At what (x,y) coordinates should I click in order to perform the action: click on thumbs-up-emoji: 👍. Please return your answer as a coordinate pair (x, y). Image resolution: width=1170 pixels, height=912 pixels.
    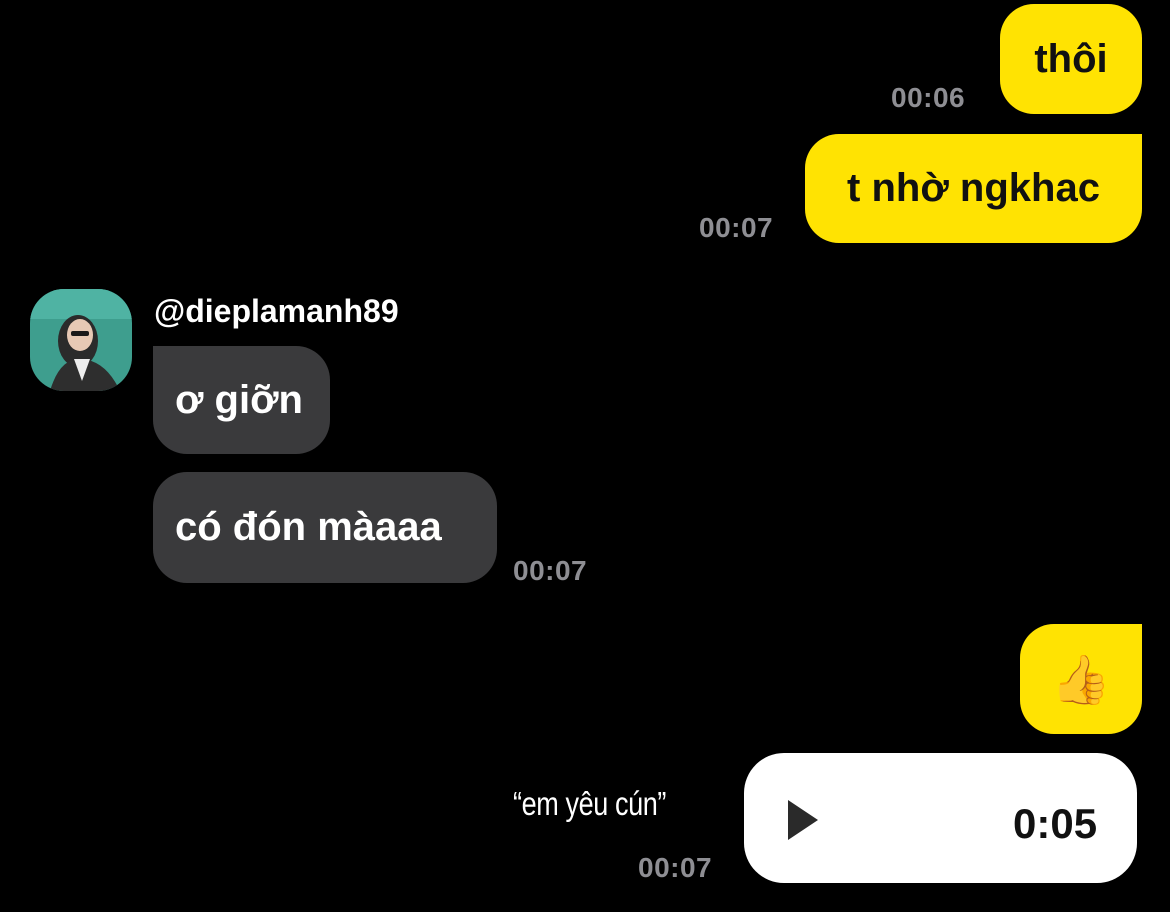
    Looking at the image, I should click on (1081, 680).